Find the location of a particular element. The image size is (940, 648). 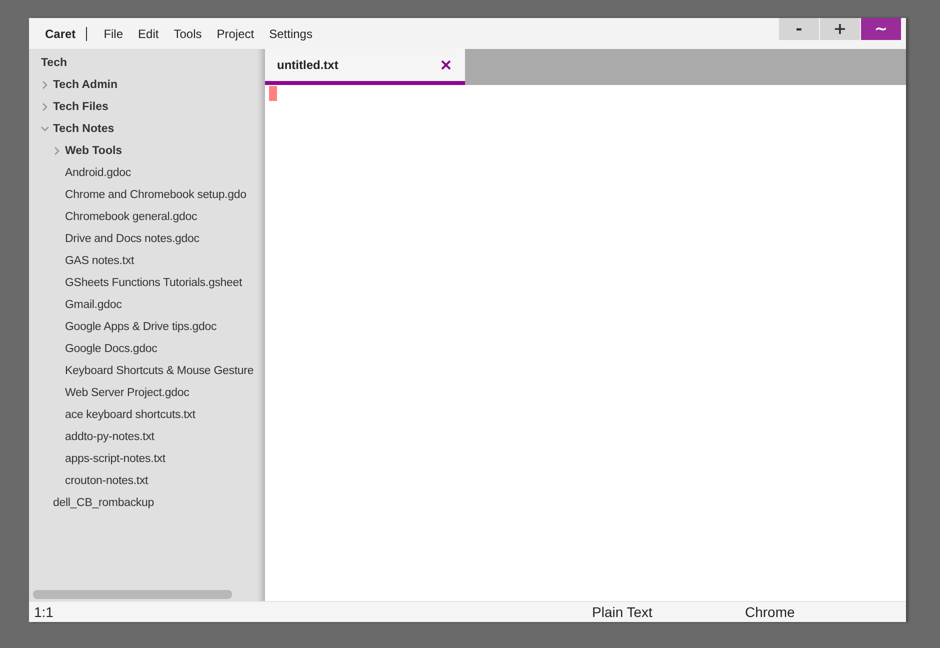

app-title: Caret is located at coordinates (60, 33).